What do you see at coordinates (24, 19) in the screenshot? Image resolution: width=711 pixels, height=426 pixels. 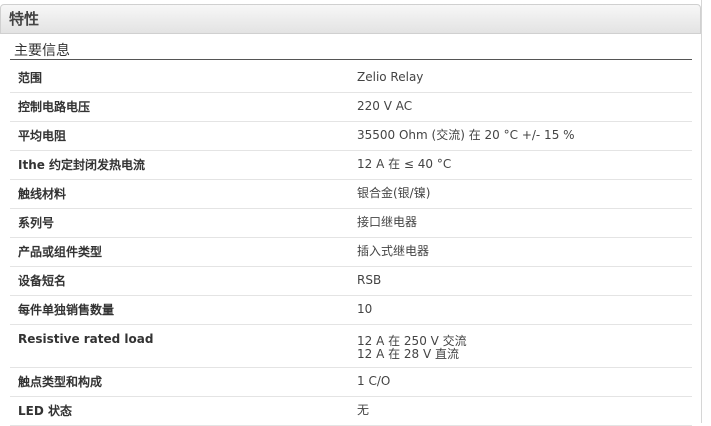 I see `panel-title: 特性` at bounding box center [24, 19].